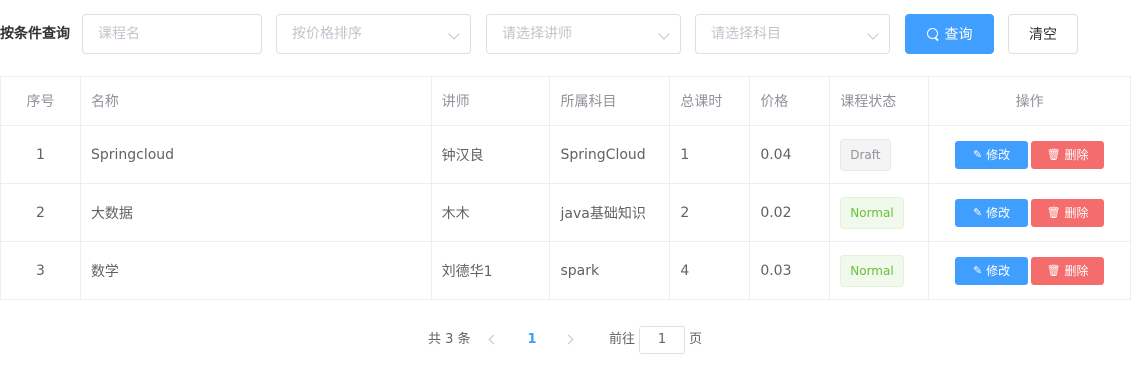 This screenshot has height=371, width=1133. I want to click on row-lessons: 4, so click(710, 270).